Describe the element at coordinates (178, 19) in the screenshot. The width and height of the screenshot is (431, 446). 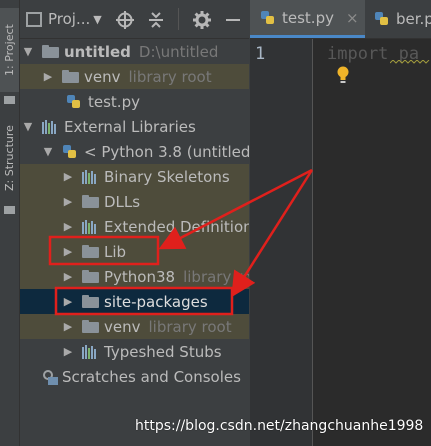
I see `toolbar-divider` at that location.